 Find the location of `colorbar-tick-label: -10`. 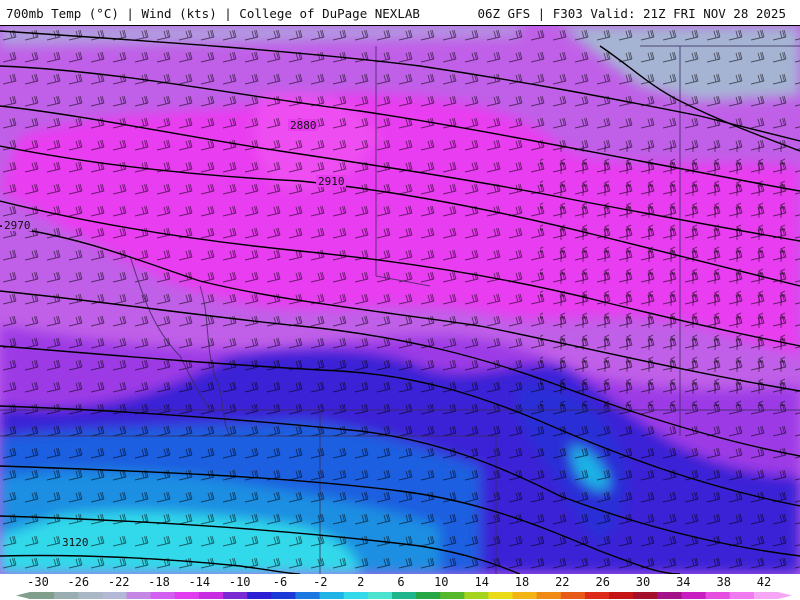

colorbar-tick-label: -10 is located at coordinates (240, 582).